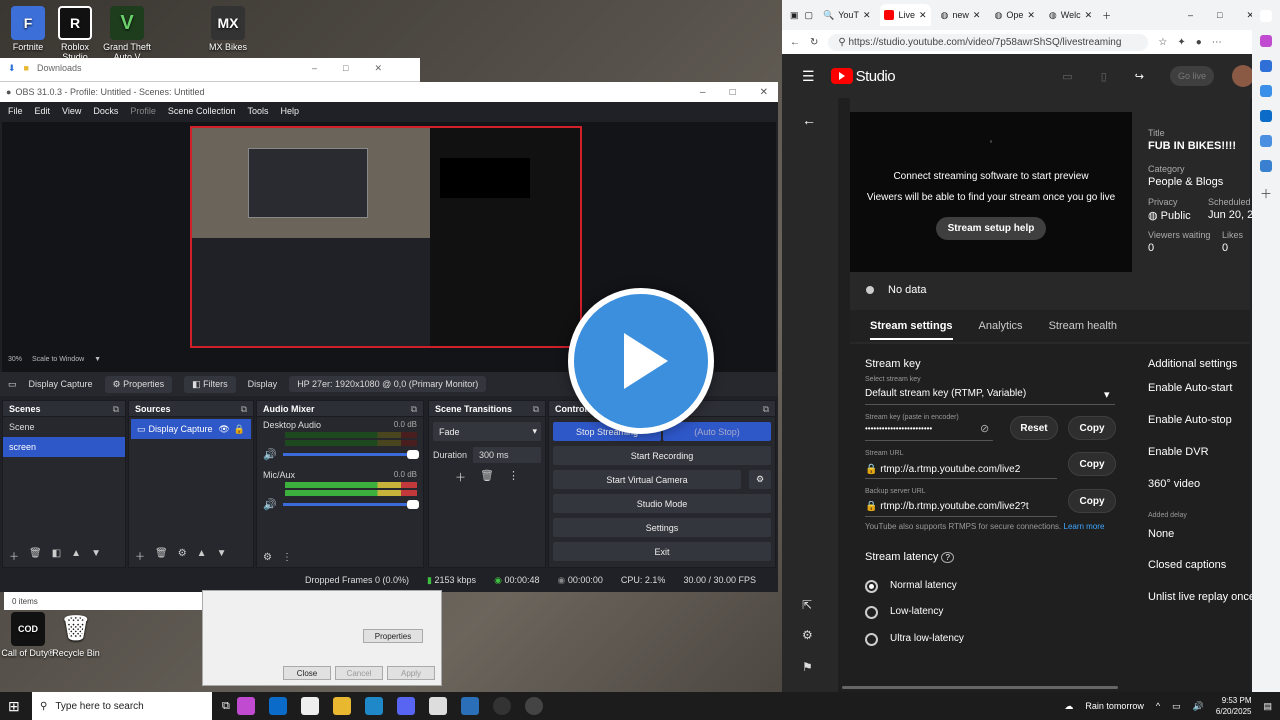  I want to click on properties-dialog-button: Properties, so click(393, 636).